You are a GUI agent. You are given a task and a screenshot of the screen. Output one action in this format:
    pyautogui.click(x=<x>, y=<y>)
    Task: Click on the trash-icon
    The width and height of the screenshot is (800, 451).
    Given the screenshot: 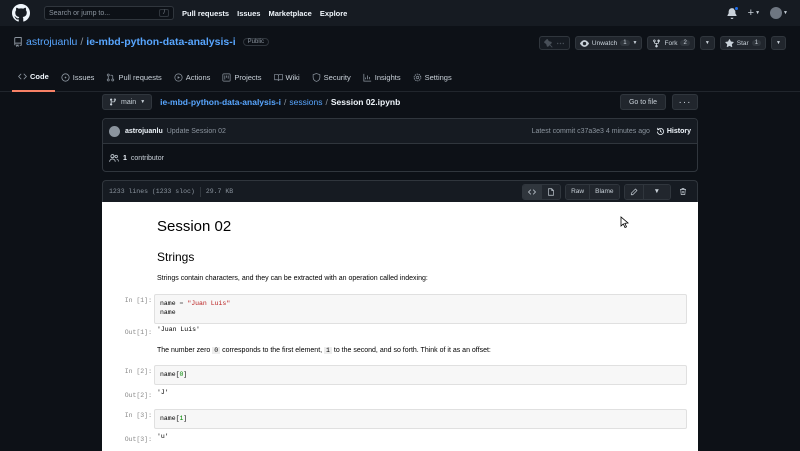 What is the action you would take?
    pyautogui.click(x=683, y=191)
    